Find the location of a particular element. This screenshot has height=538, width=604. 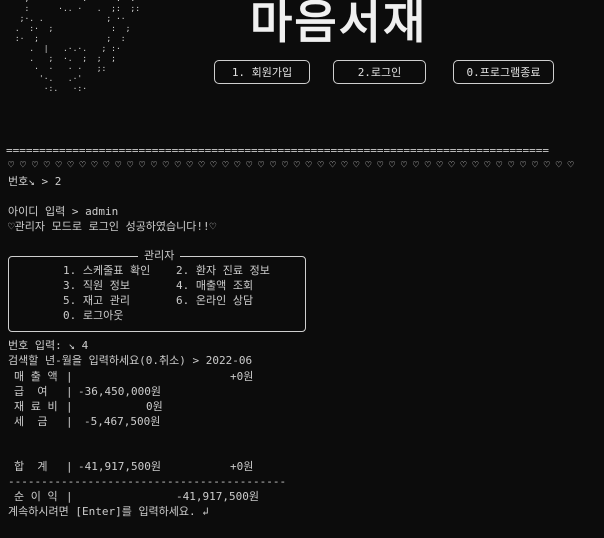

admin-menu-title: 관리자 is located at coordinates (159, 255).